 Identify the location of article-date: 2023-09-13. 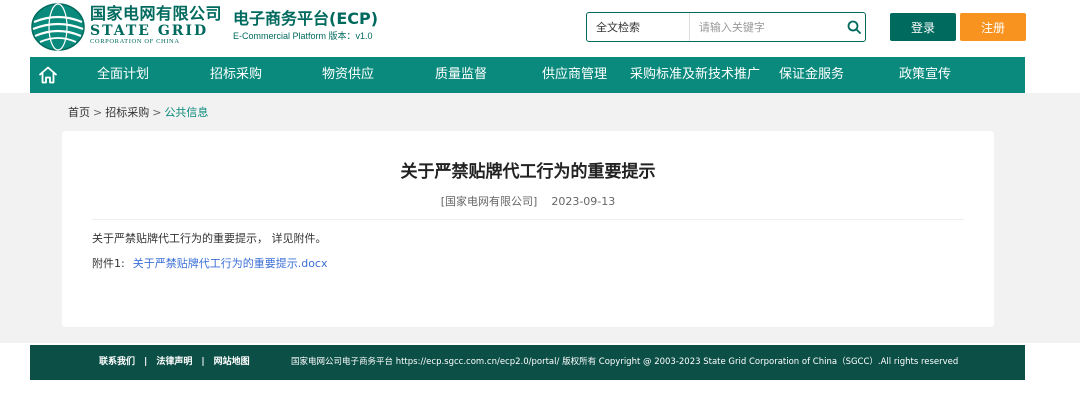
(583, 201).